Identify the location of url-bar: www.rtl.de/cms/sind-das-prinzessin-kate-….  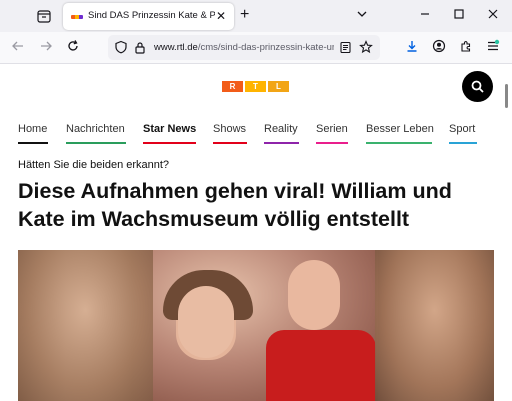
(244, 47).